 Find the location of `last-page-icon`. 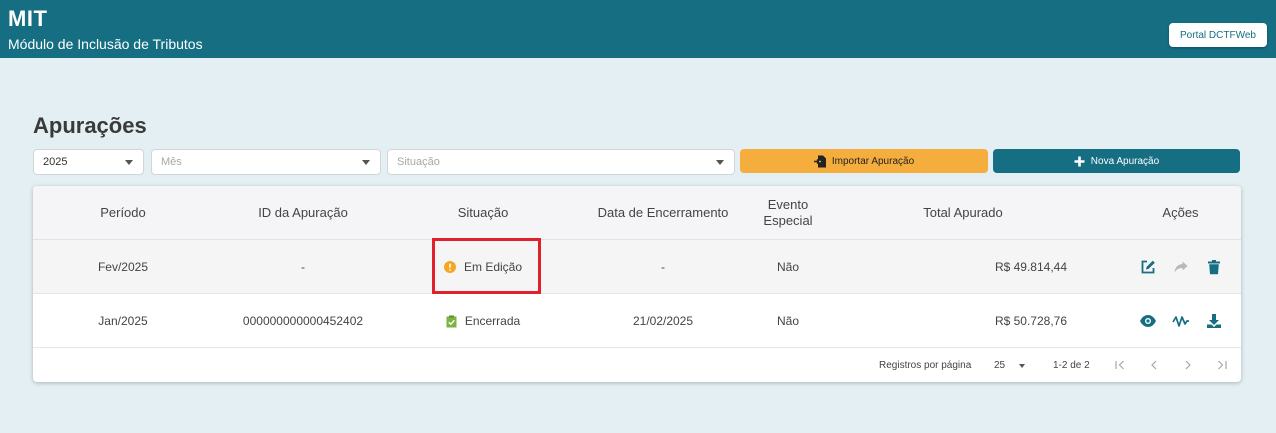

last-page-icon is located at coordinates (1222, 365).